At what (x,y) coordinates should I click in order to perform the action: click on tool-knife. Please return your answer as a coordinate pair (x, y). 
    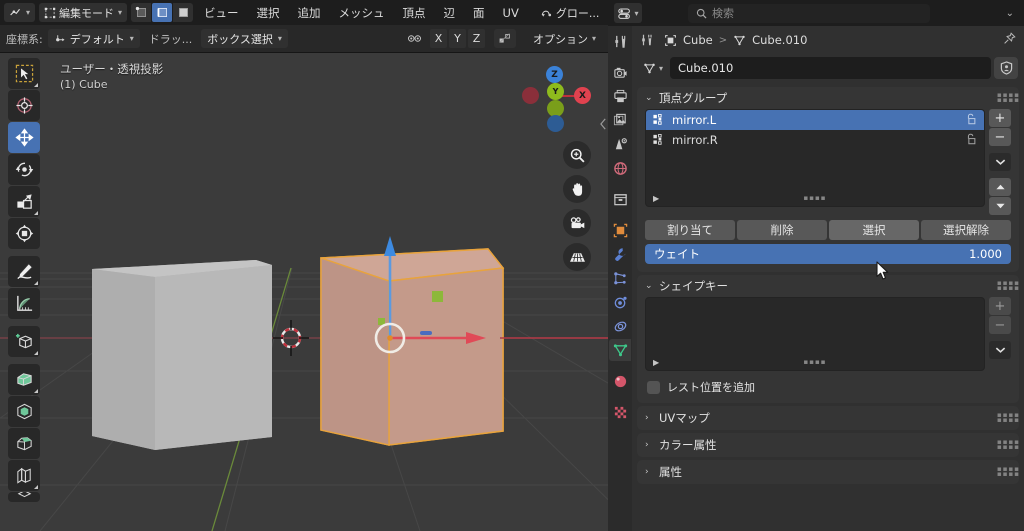
    Looking at the image, I should click on (24, 497).